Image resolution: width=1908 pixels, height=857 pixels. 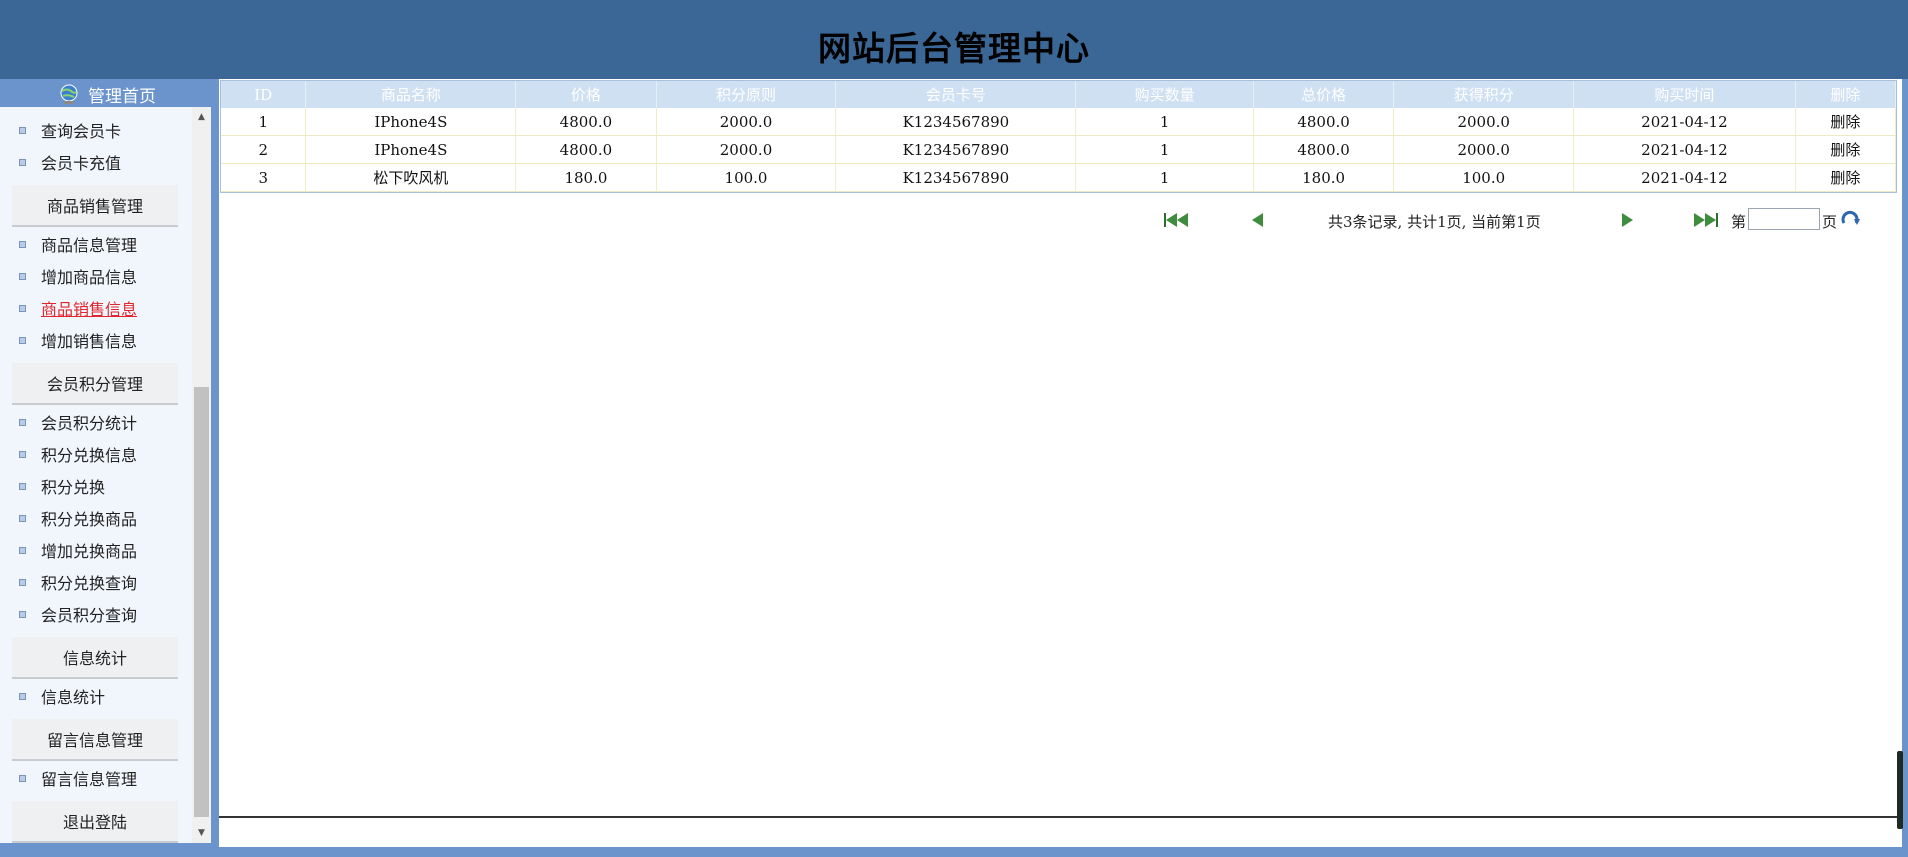 I want to click on column-header: ID, so click(x=264, y=94).